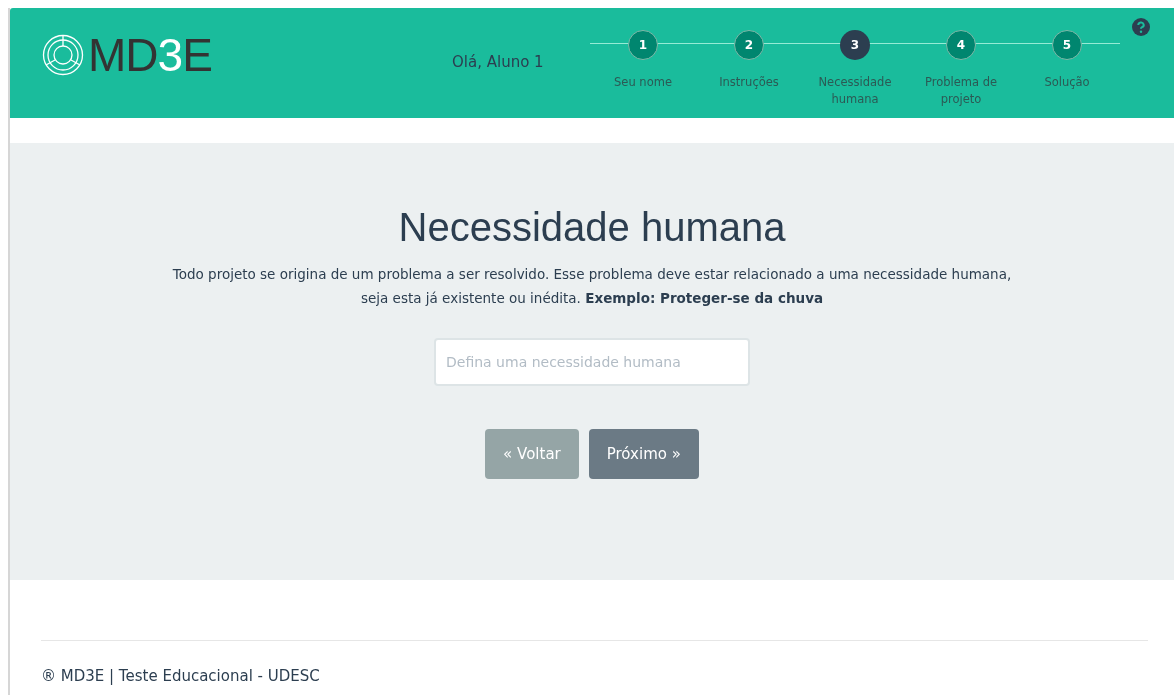 The height and width of the screenshot is (695, 1174). What do you see at coordinates (1067, 45) in the screenshot?
I see `step-number: 5` at bounding box center [1067, 45].